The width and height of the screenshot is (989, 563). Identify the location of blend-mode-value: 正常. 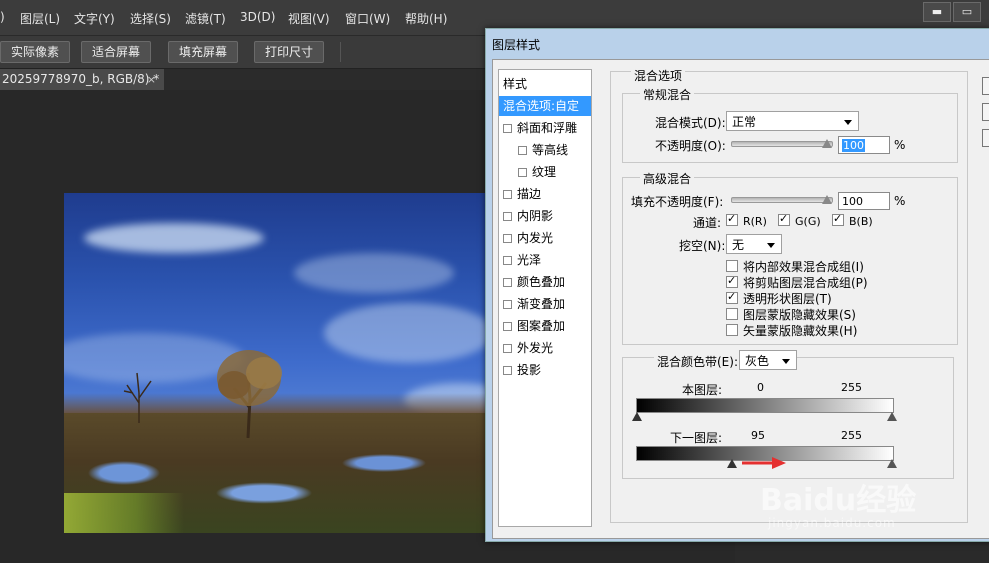
(744, 122).